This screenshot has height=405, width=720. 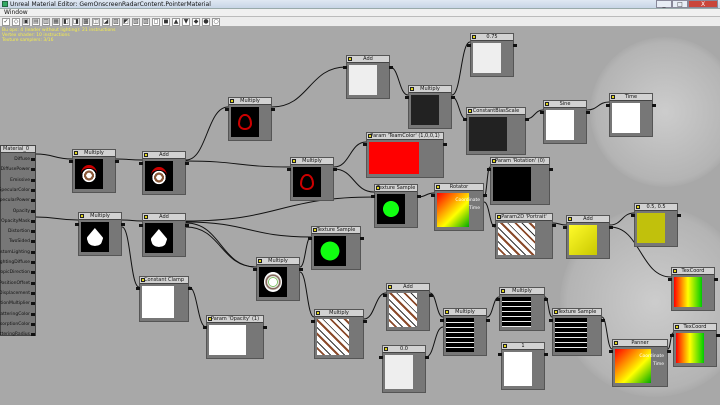 What do you see at coordinates (339, 334) in the screenshot?
I see `node-multiply7: Multiply` at bounding box center [339, 334].